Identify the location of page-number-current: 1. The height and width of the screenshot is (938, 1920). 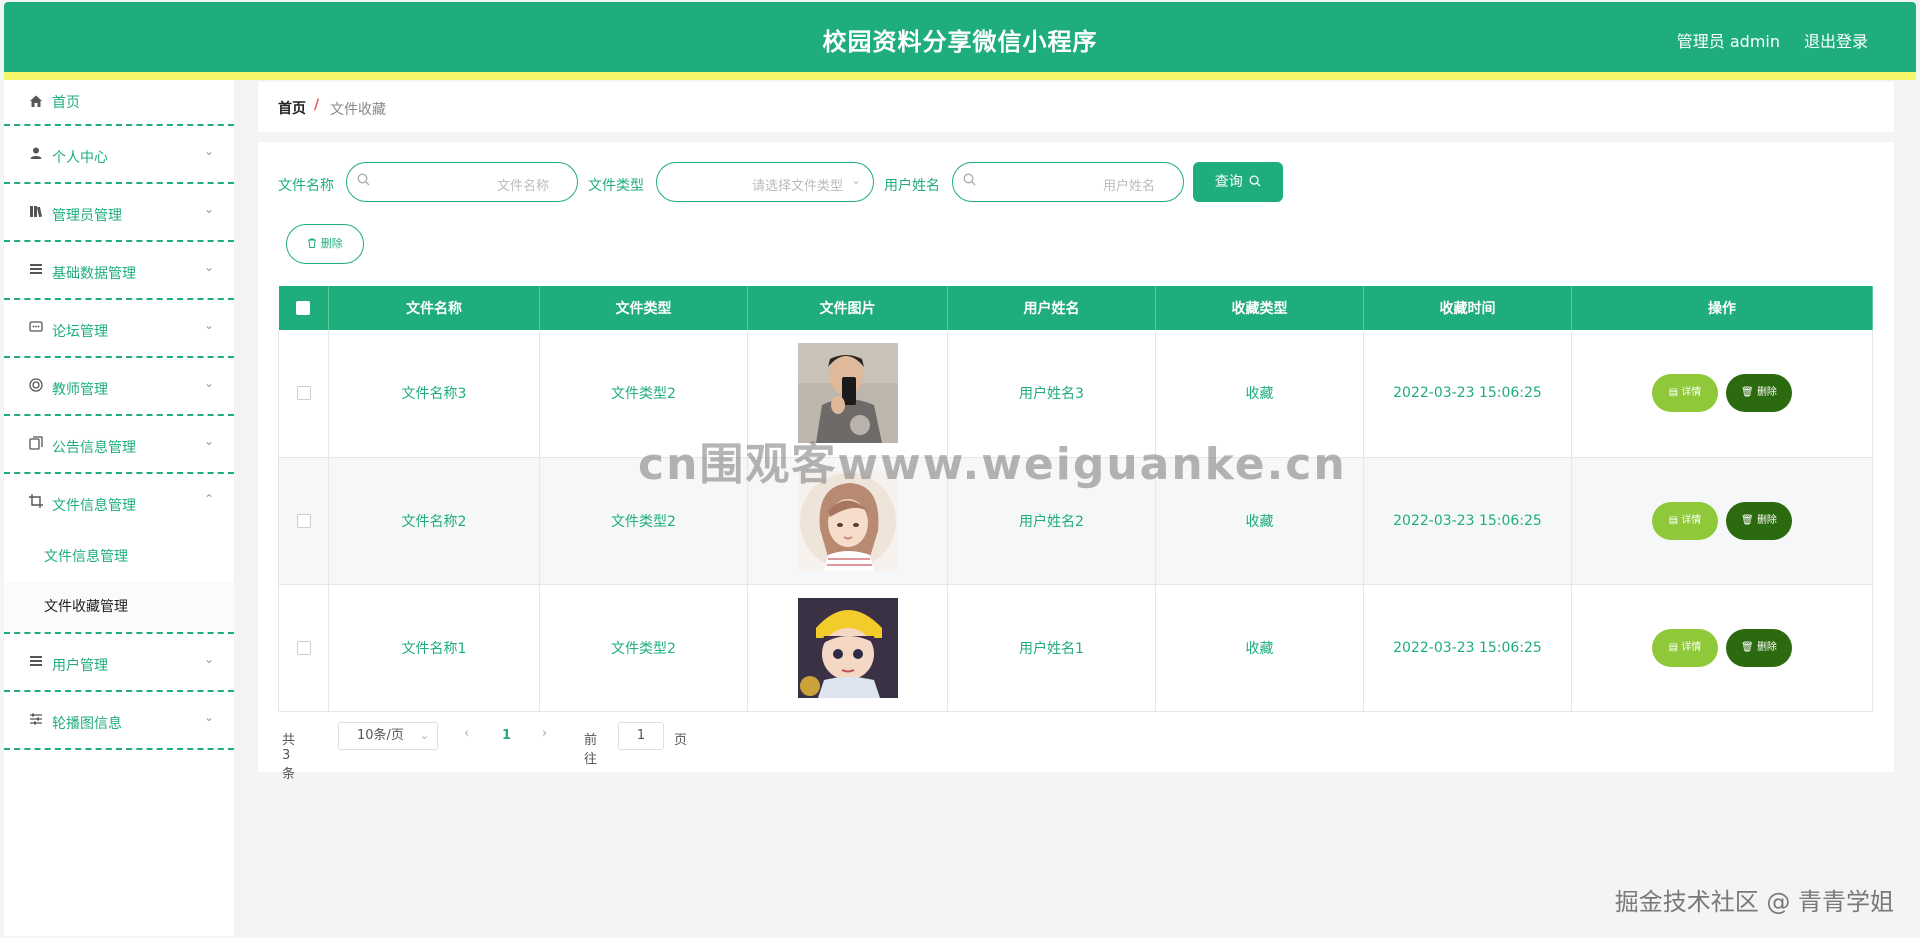
(506, 735).